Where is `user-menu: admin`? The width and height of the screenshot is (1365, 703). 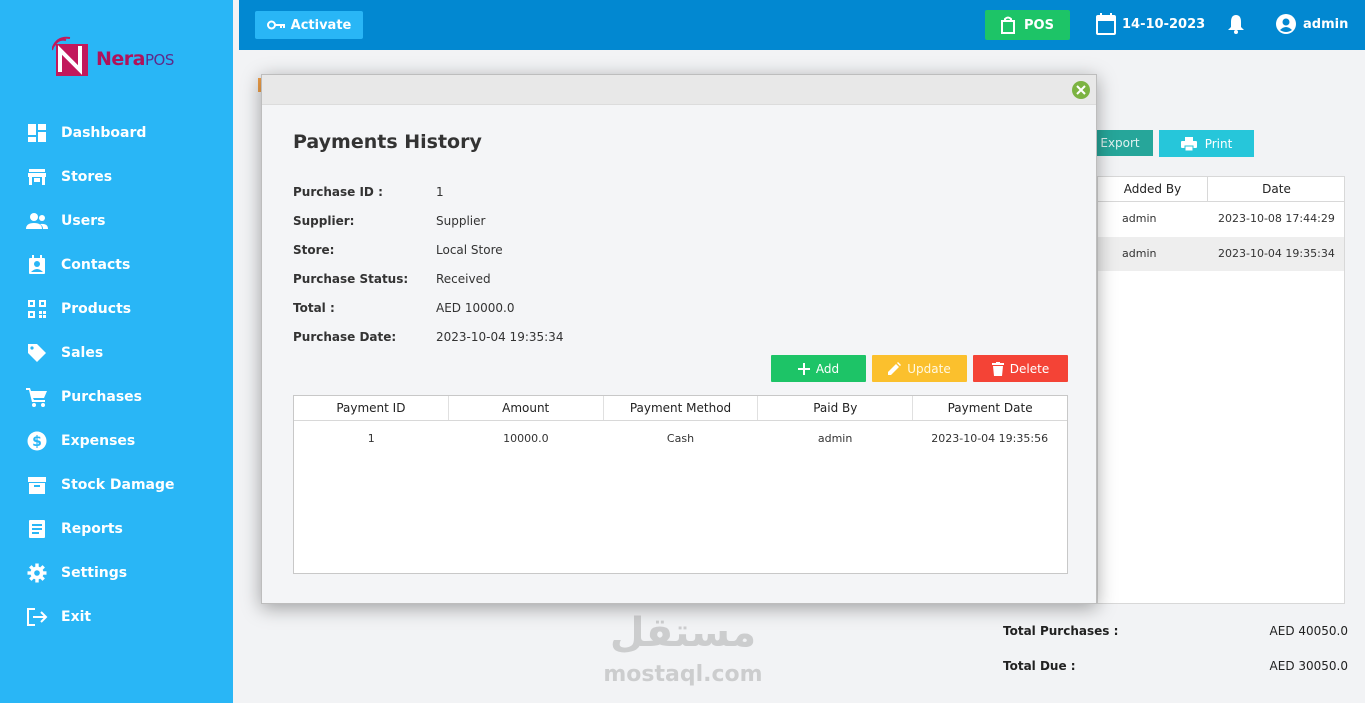 user-menu: admin is located at coordinates (1312, 24).